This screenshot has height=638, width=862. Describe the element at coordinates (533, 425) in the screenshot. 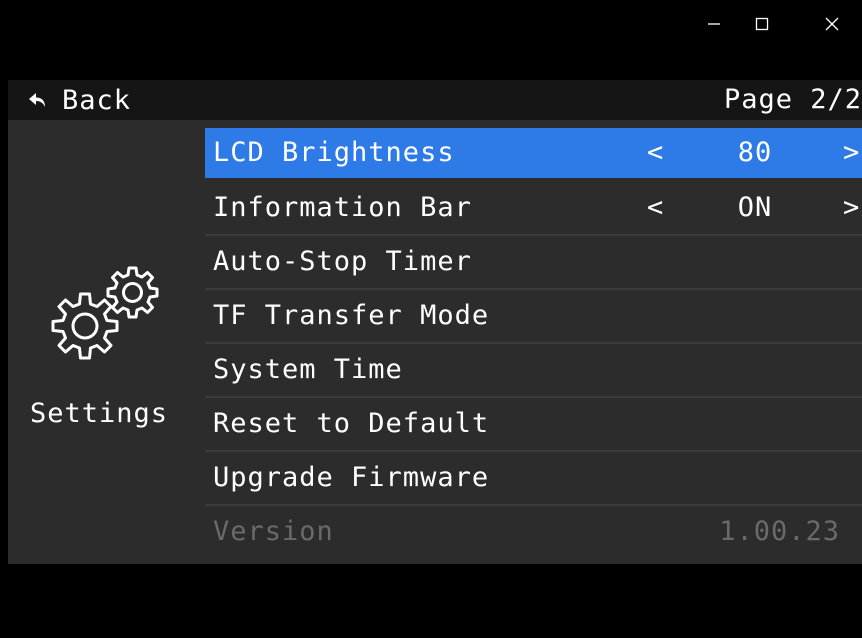

I see `menu-item-reset-to-default: Reset to Default` at that location.